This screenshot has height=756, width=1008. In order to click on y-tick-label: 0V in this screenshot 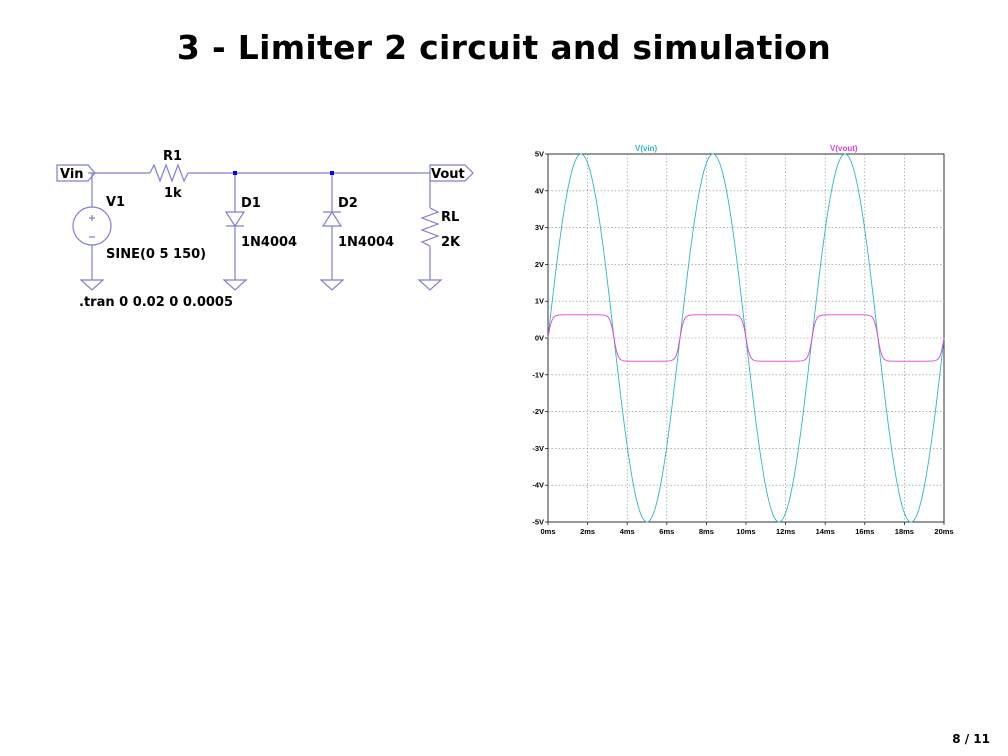, I will do `click(539, 338)`.